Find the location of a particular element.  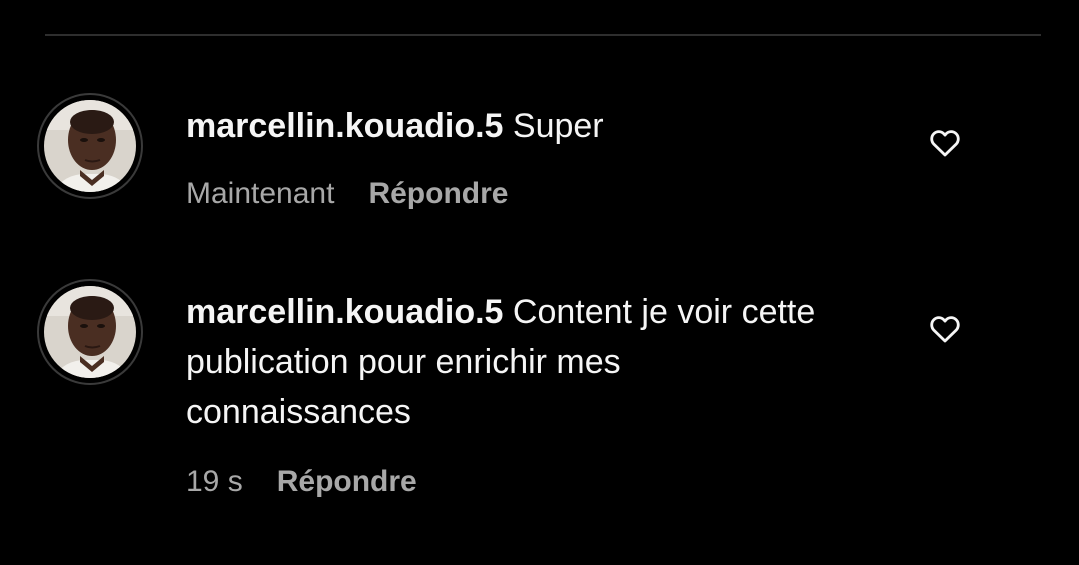

top-divider is located at coordinates (543, 35).